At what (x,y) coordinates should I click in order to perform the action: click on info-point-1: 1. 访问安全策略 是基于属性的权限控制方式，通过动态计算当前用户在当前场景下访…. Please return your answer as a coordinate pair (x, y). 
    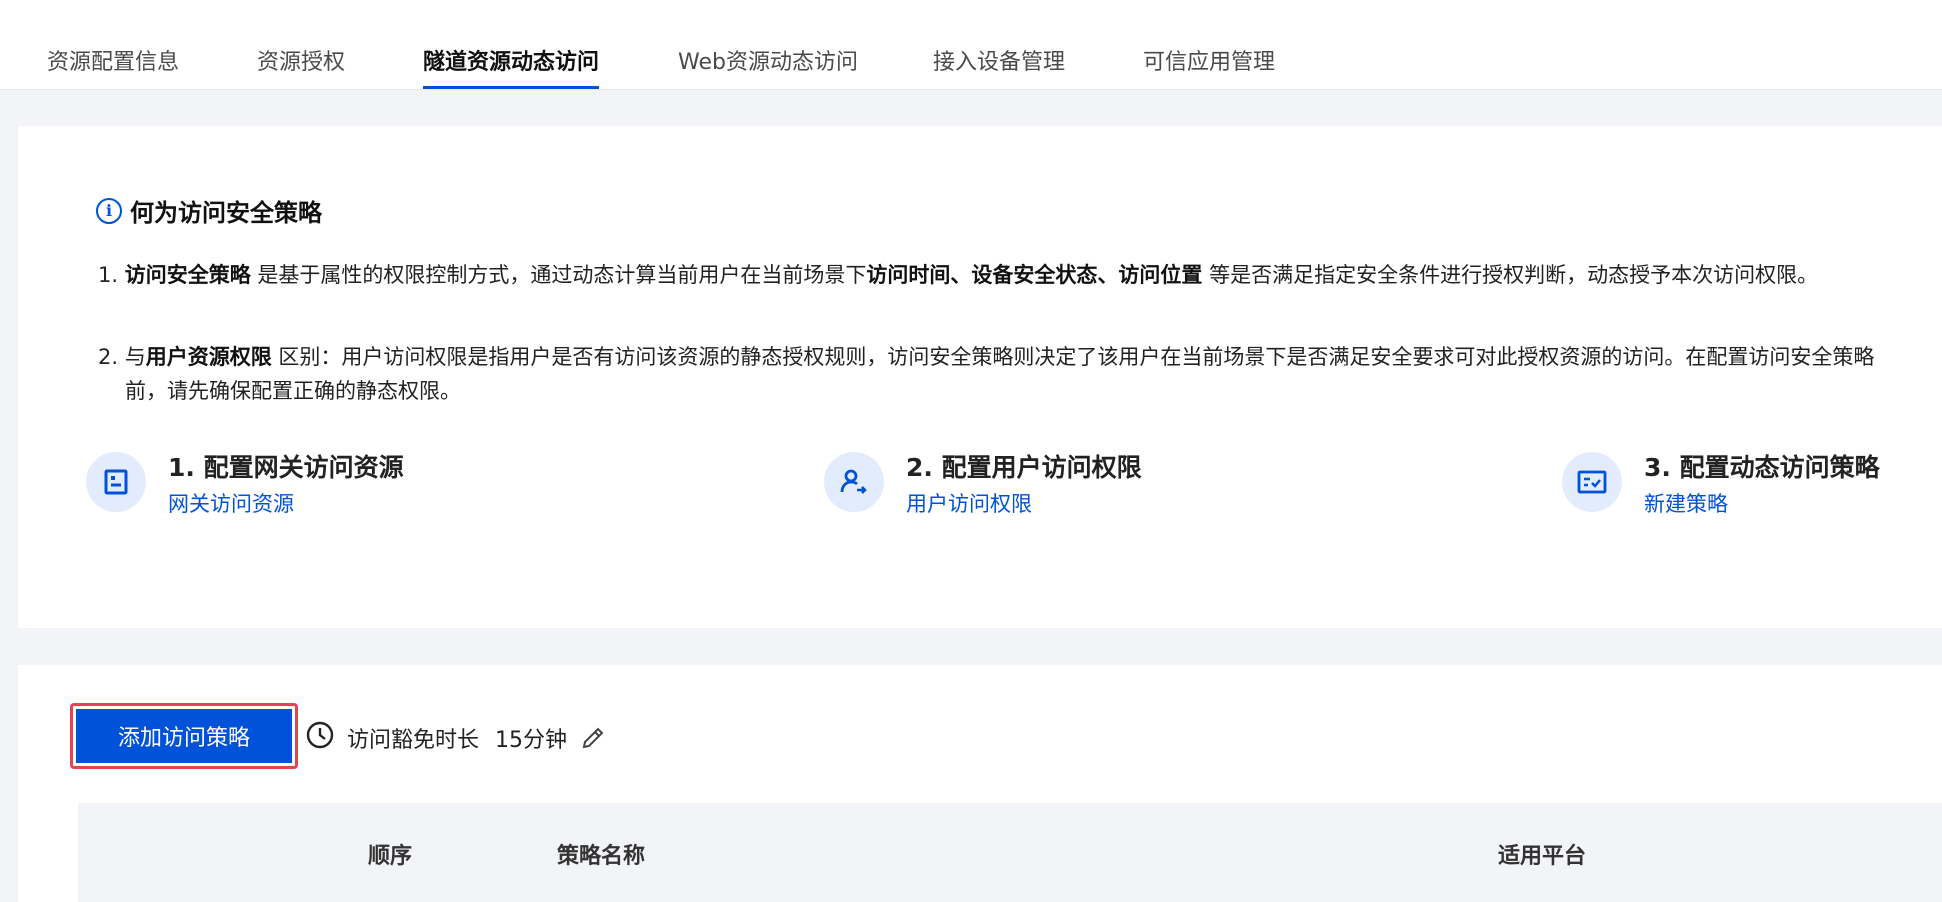
    Looking at the image, I should click on (958, 275).